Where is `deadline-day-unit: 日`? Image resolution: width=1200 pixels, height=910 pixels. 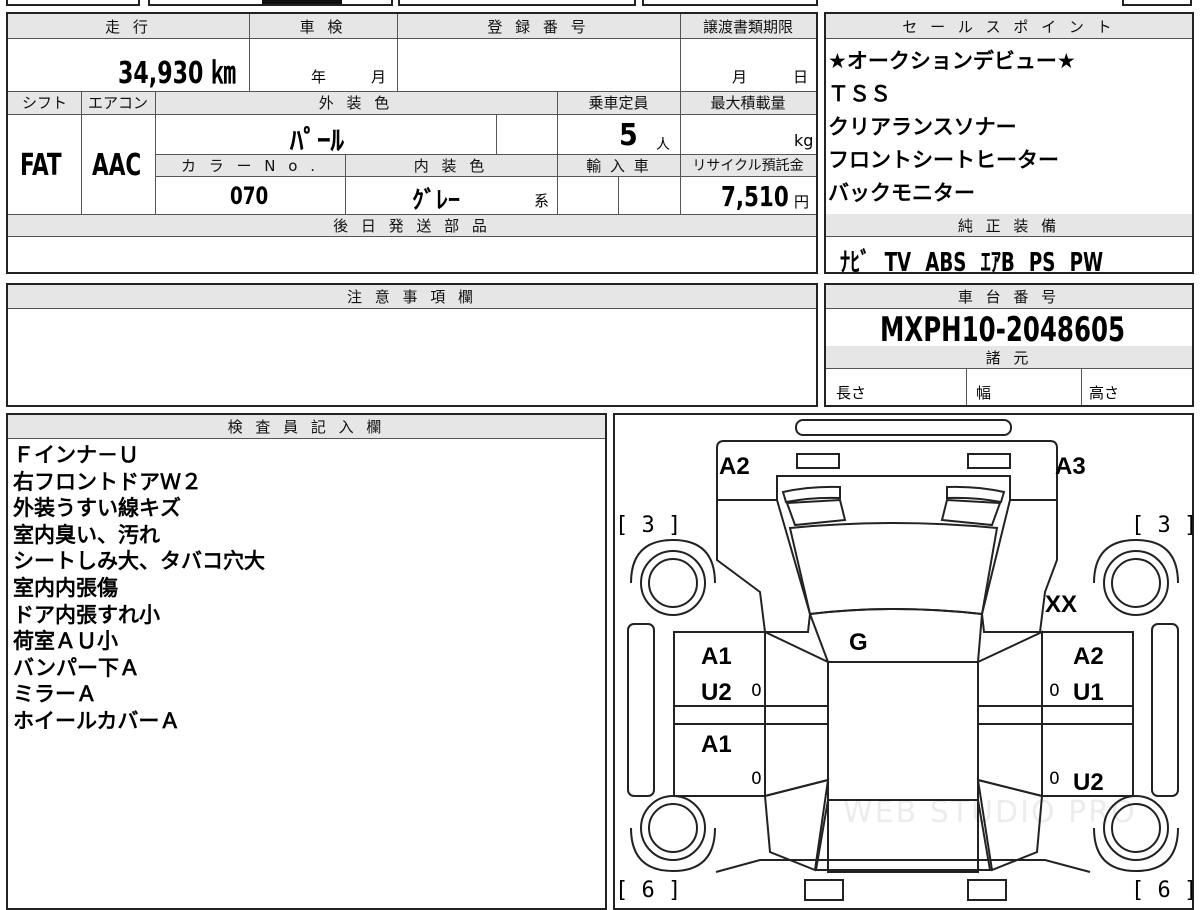 deadline-day-unit: 日 is located at coordinates (801, 77).